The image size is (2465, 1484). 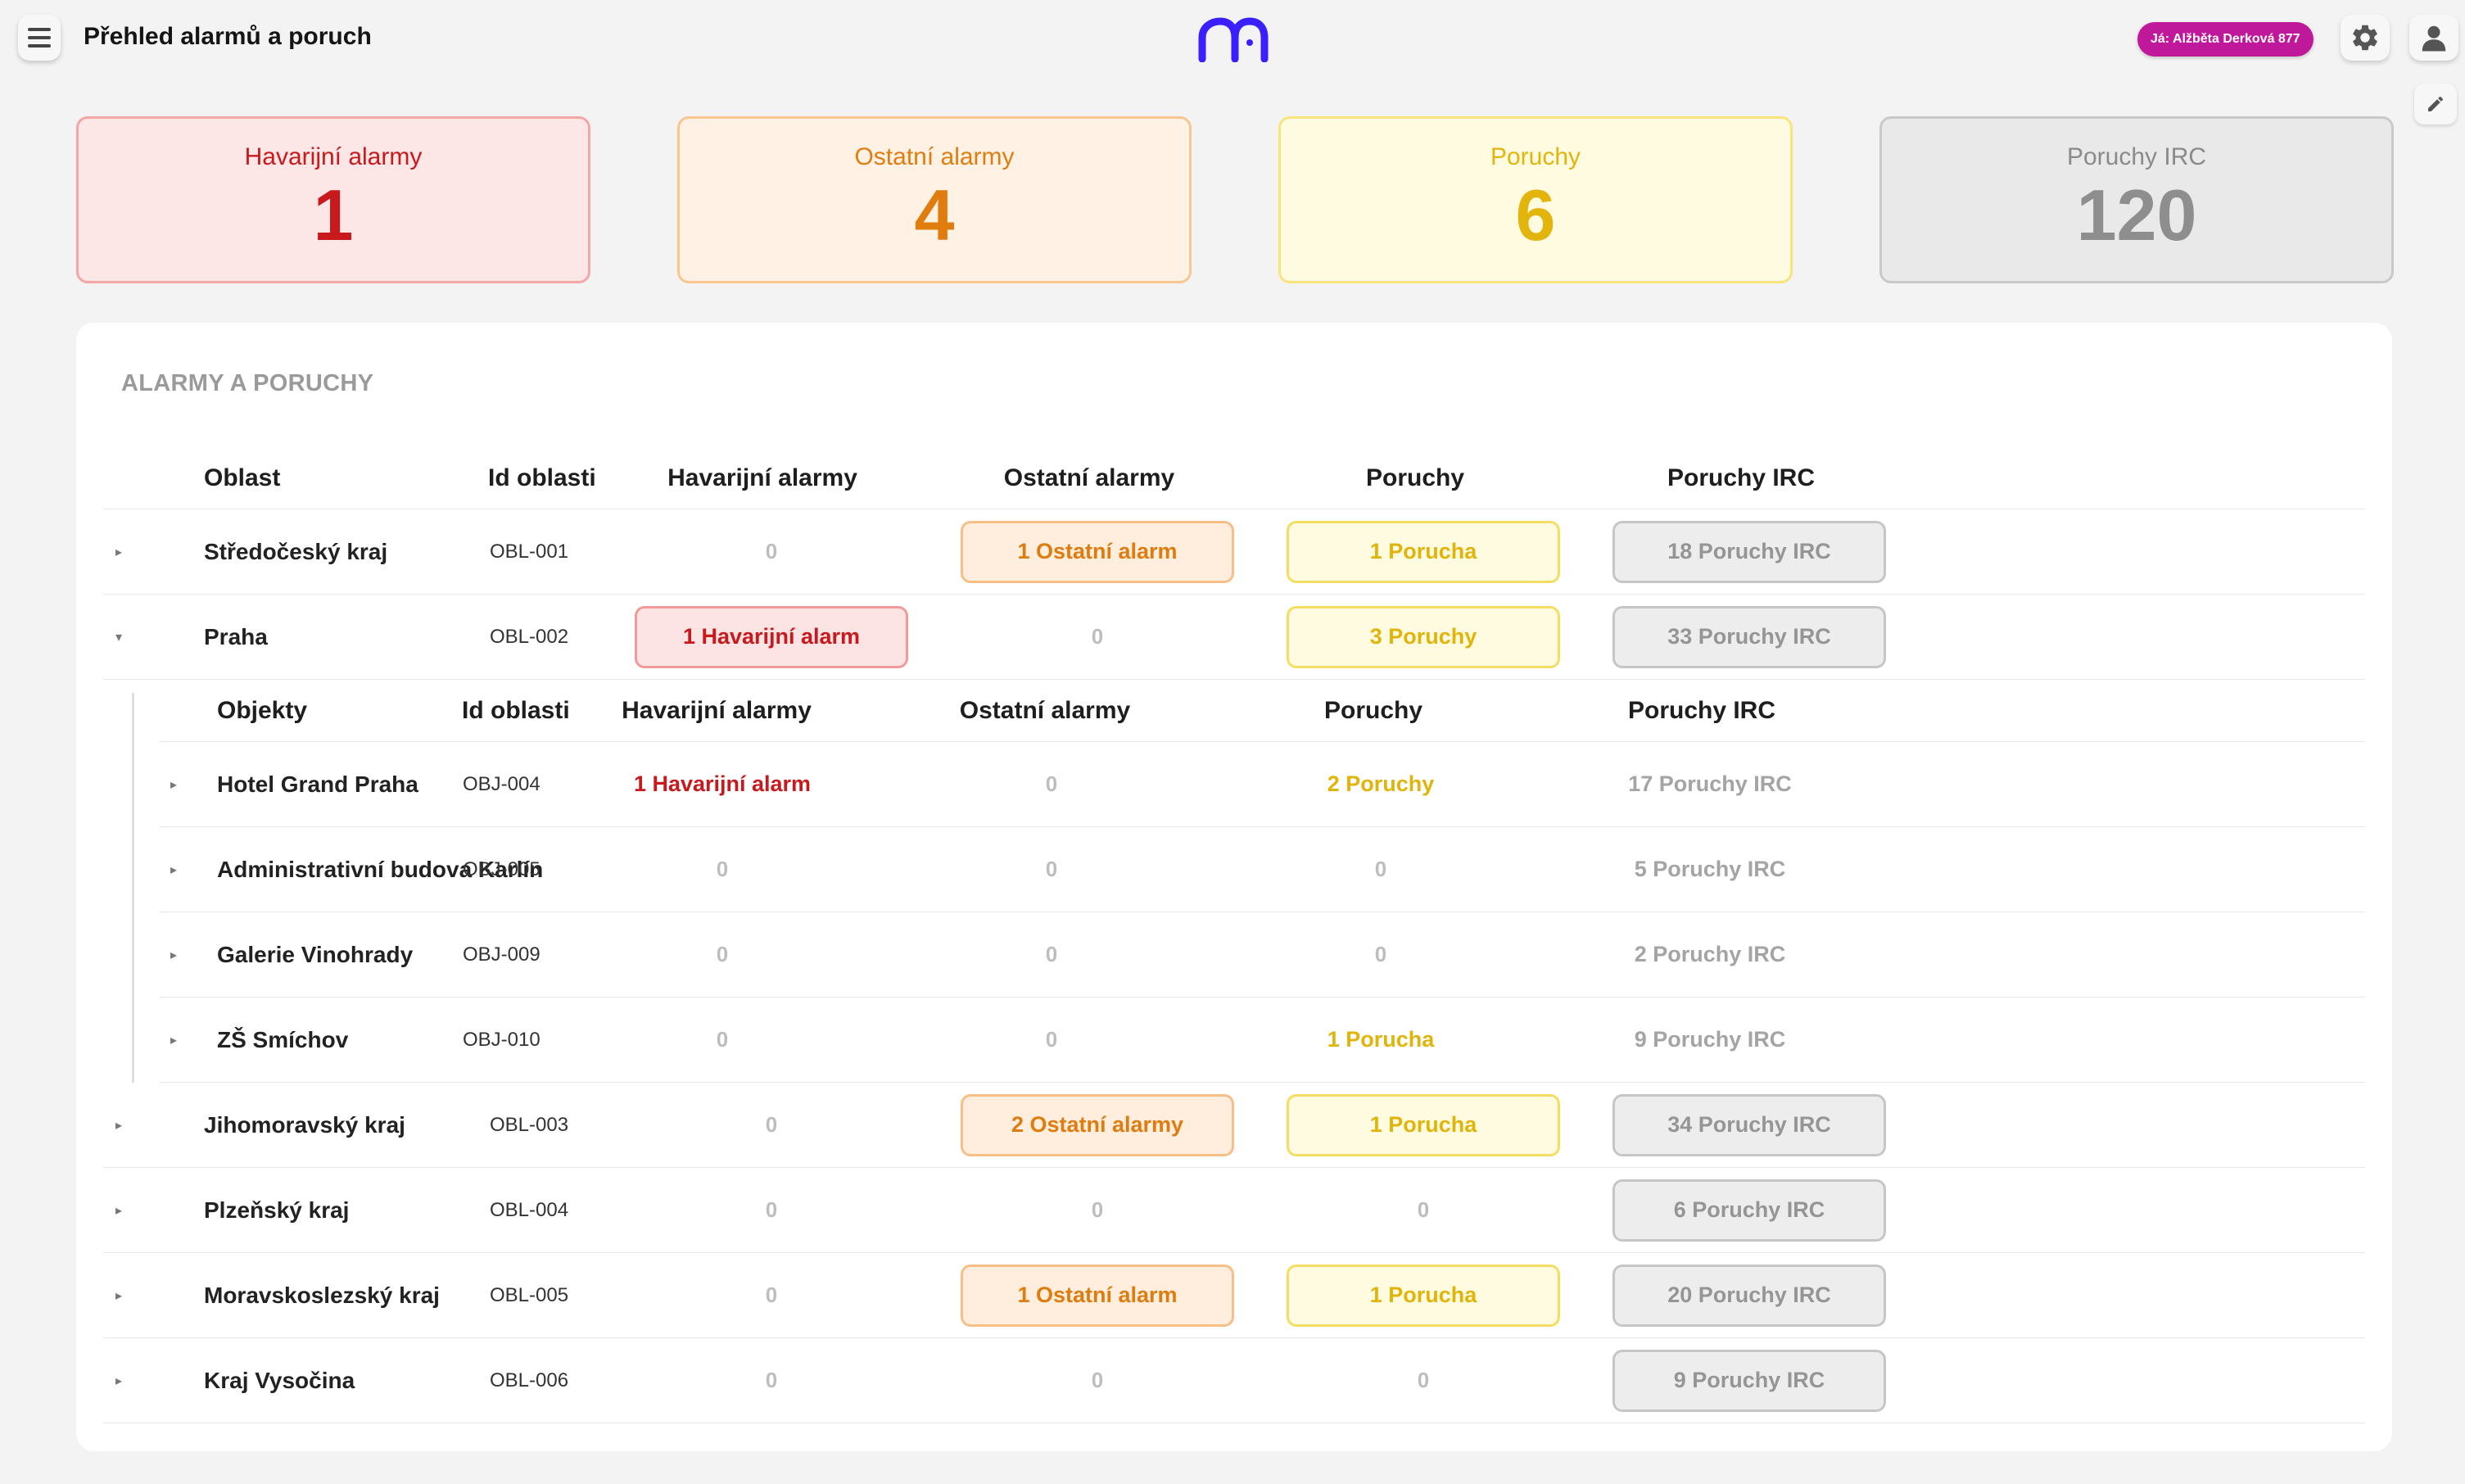 I want to click on card-value: 4, so click(x=934, y=215).